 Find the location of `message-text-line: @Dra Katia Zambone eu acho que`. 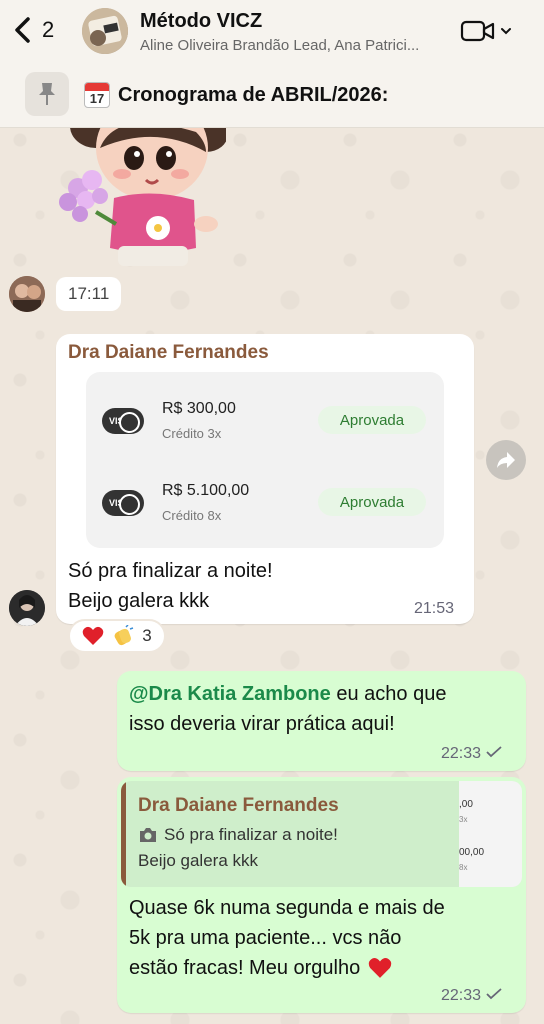

message-text-line: @Dra Katia Zambone eu acho que is located at coordinates (287, 694).